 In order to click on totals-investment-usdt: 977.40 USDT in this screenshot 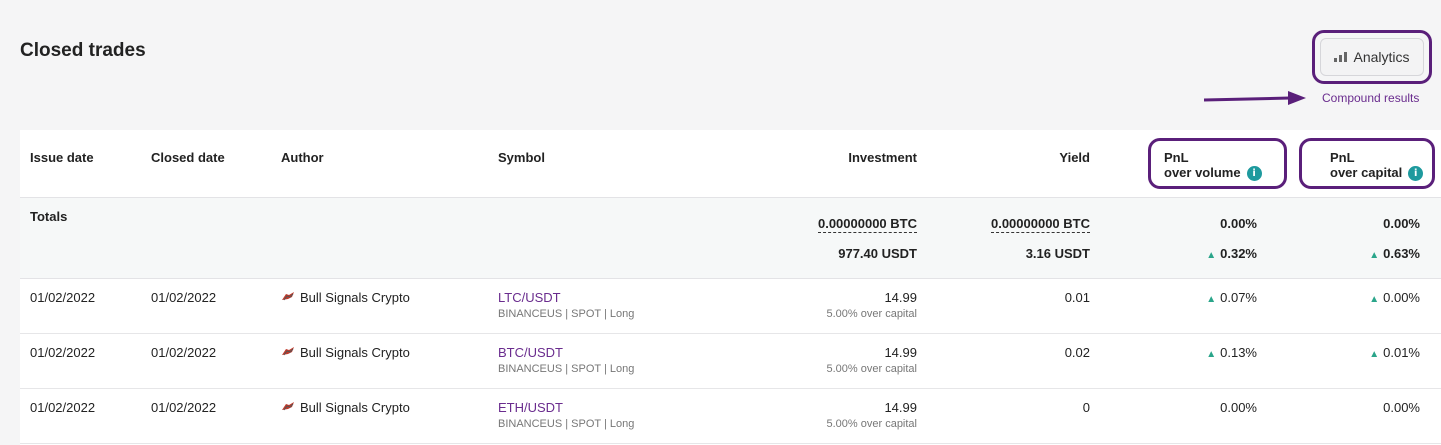, I will do `click(877, 253)`.